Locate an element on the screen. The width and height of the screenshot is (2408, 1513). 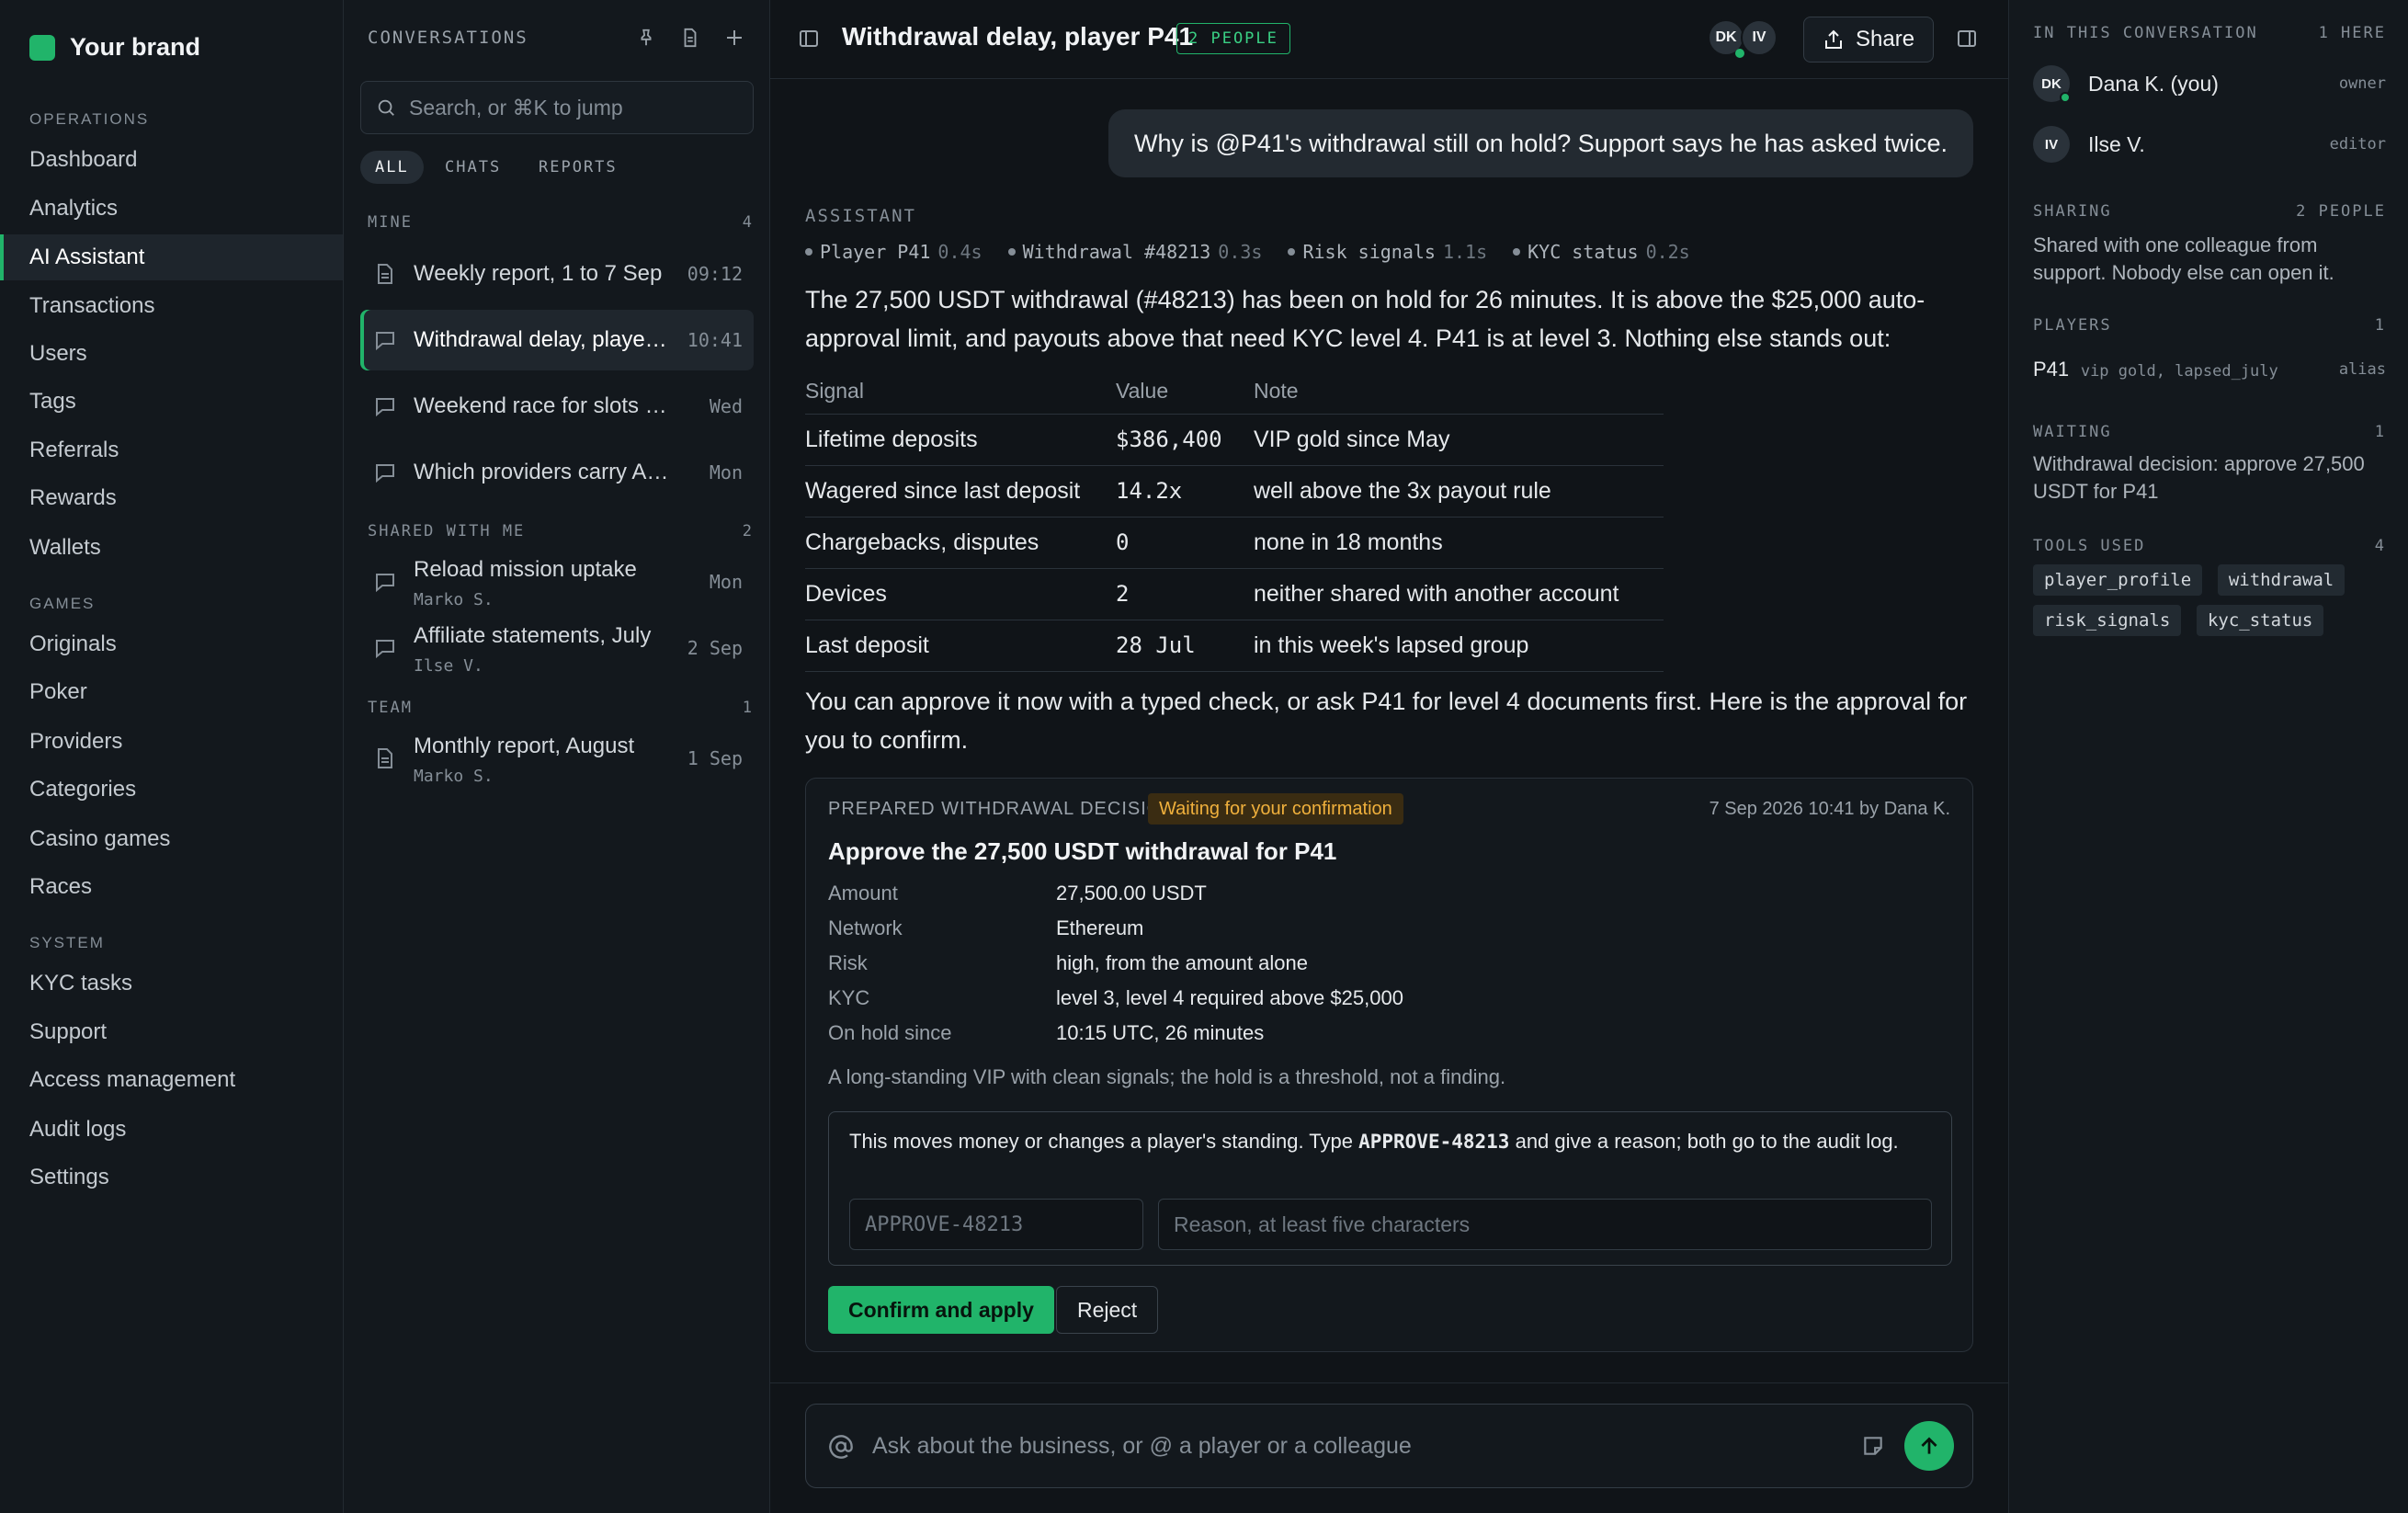
nav-item-referrals: Referrals is located at coordinates (171, 450).